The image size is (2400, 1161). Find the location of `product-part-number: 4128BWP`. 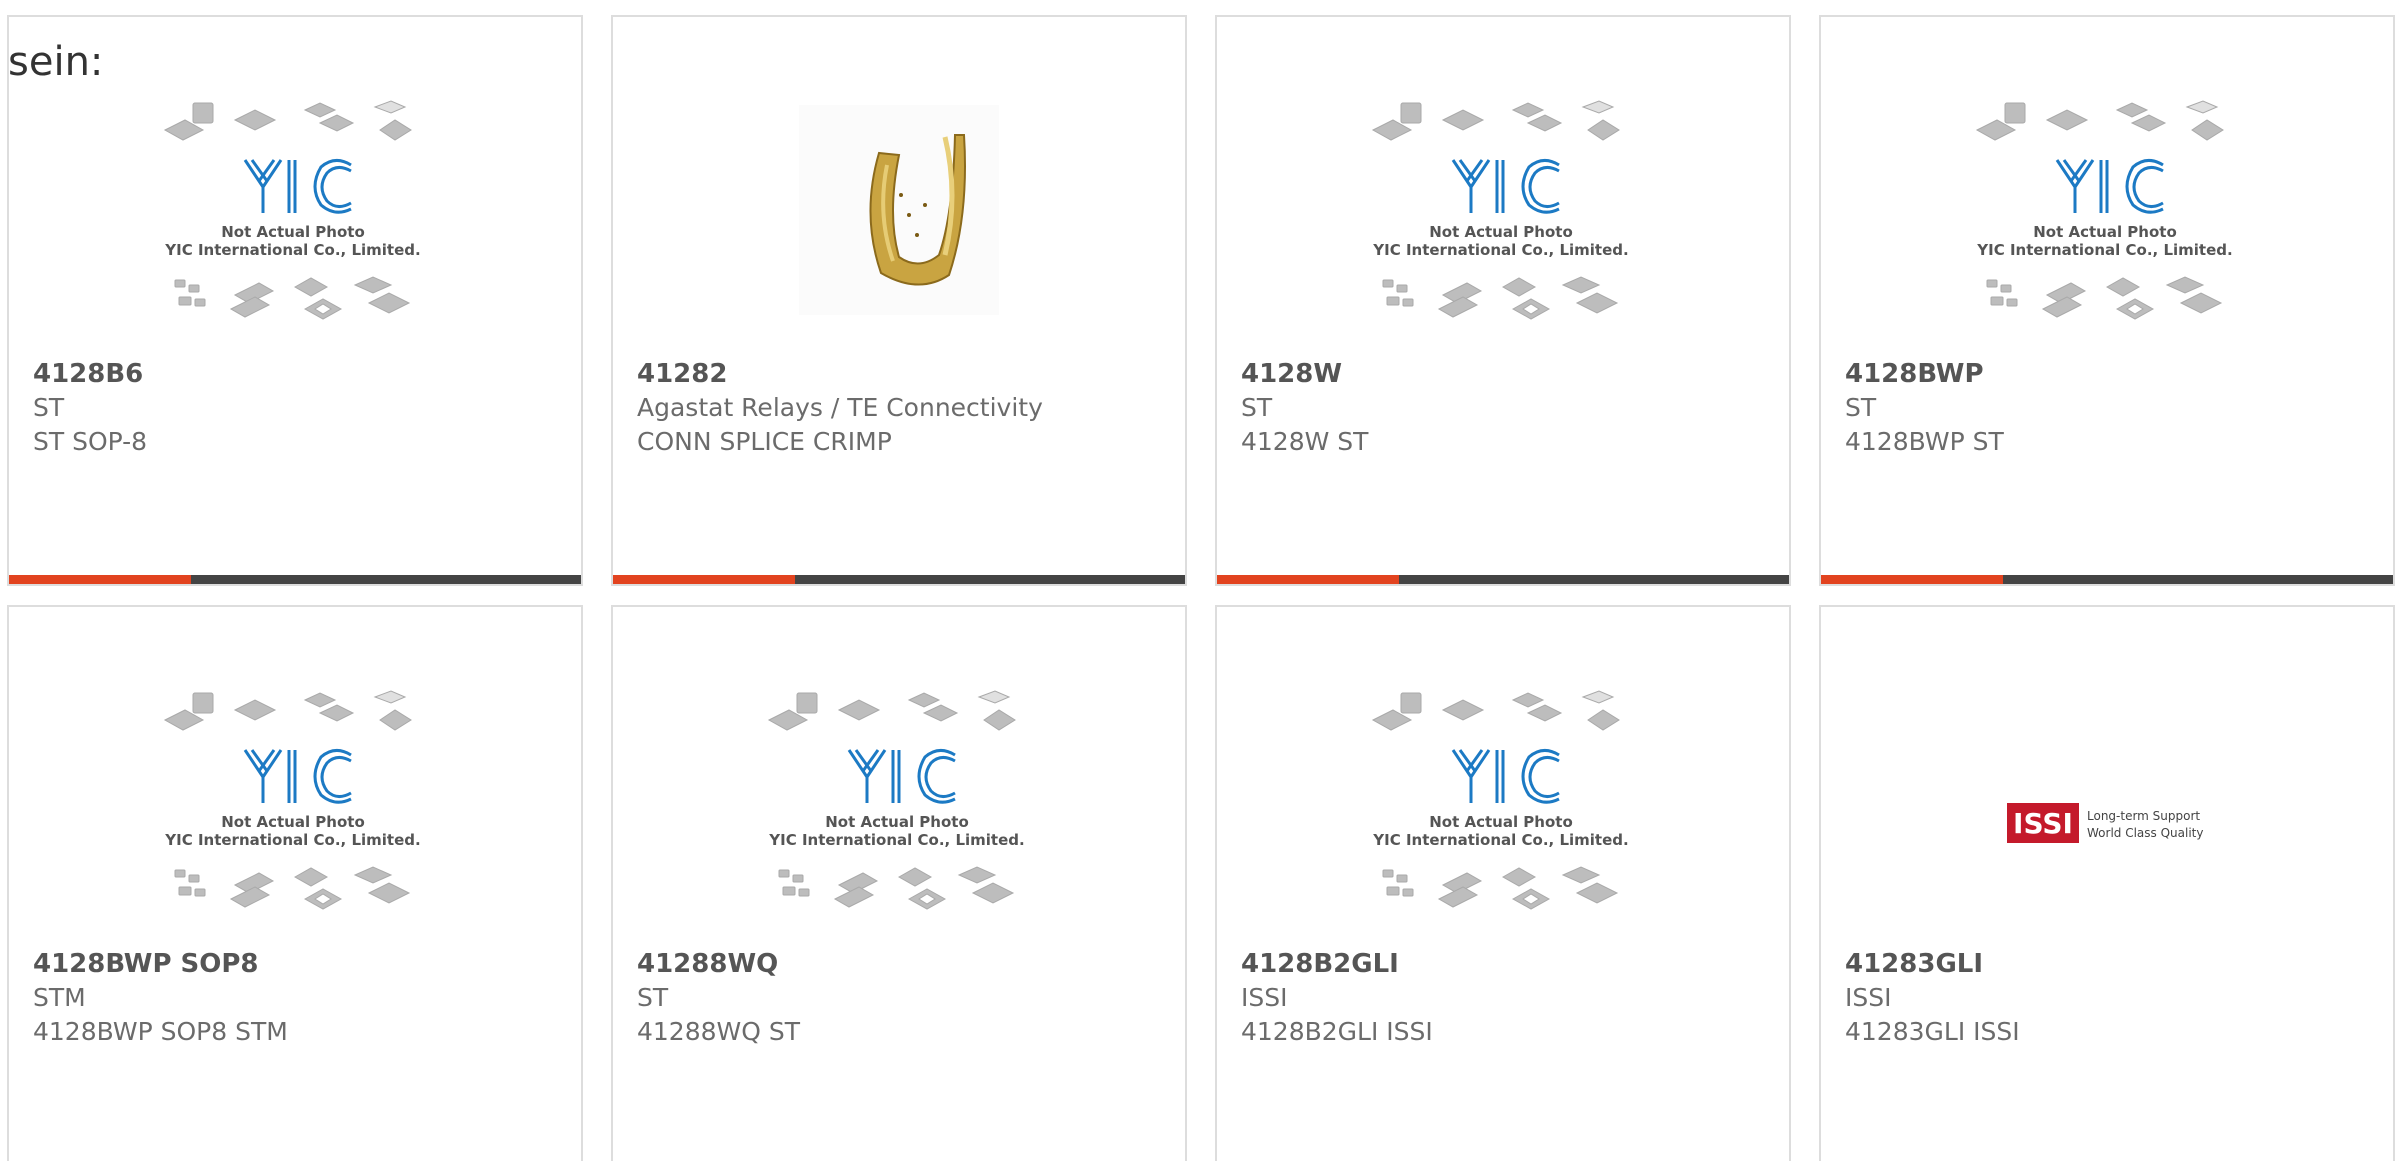

product-part-number: 4128BWP is located at coordinates (2111, 374).